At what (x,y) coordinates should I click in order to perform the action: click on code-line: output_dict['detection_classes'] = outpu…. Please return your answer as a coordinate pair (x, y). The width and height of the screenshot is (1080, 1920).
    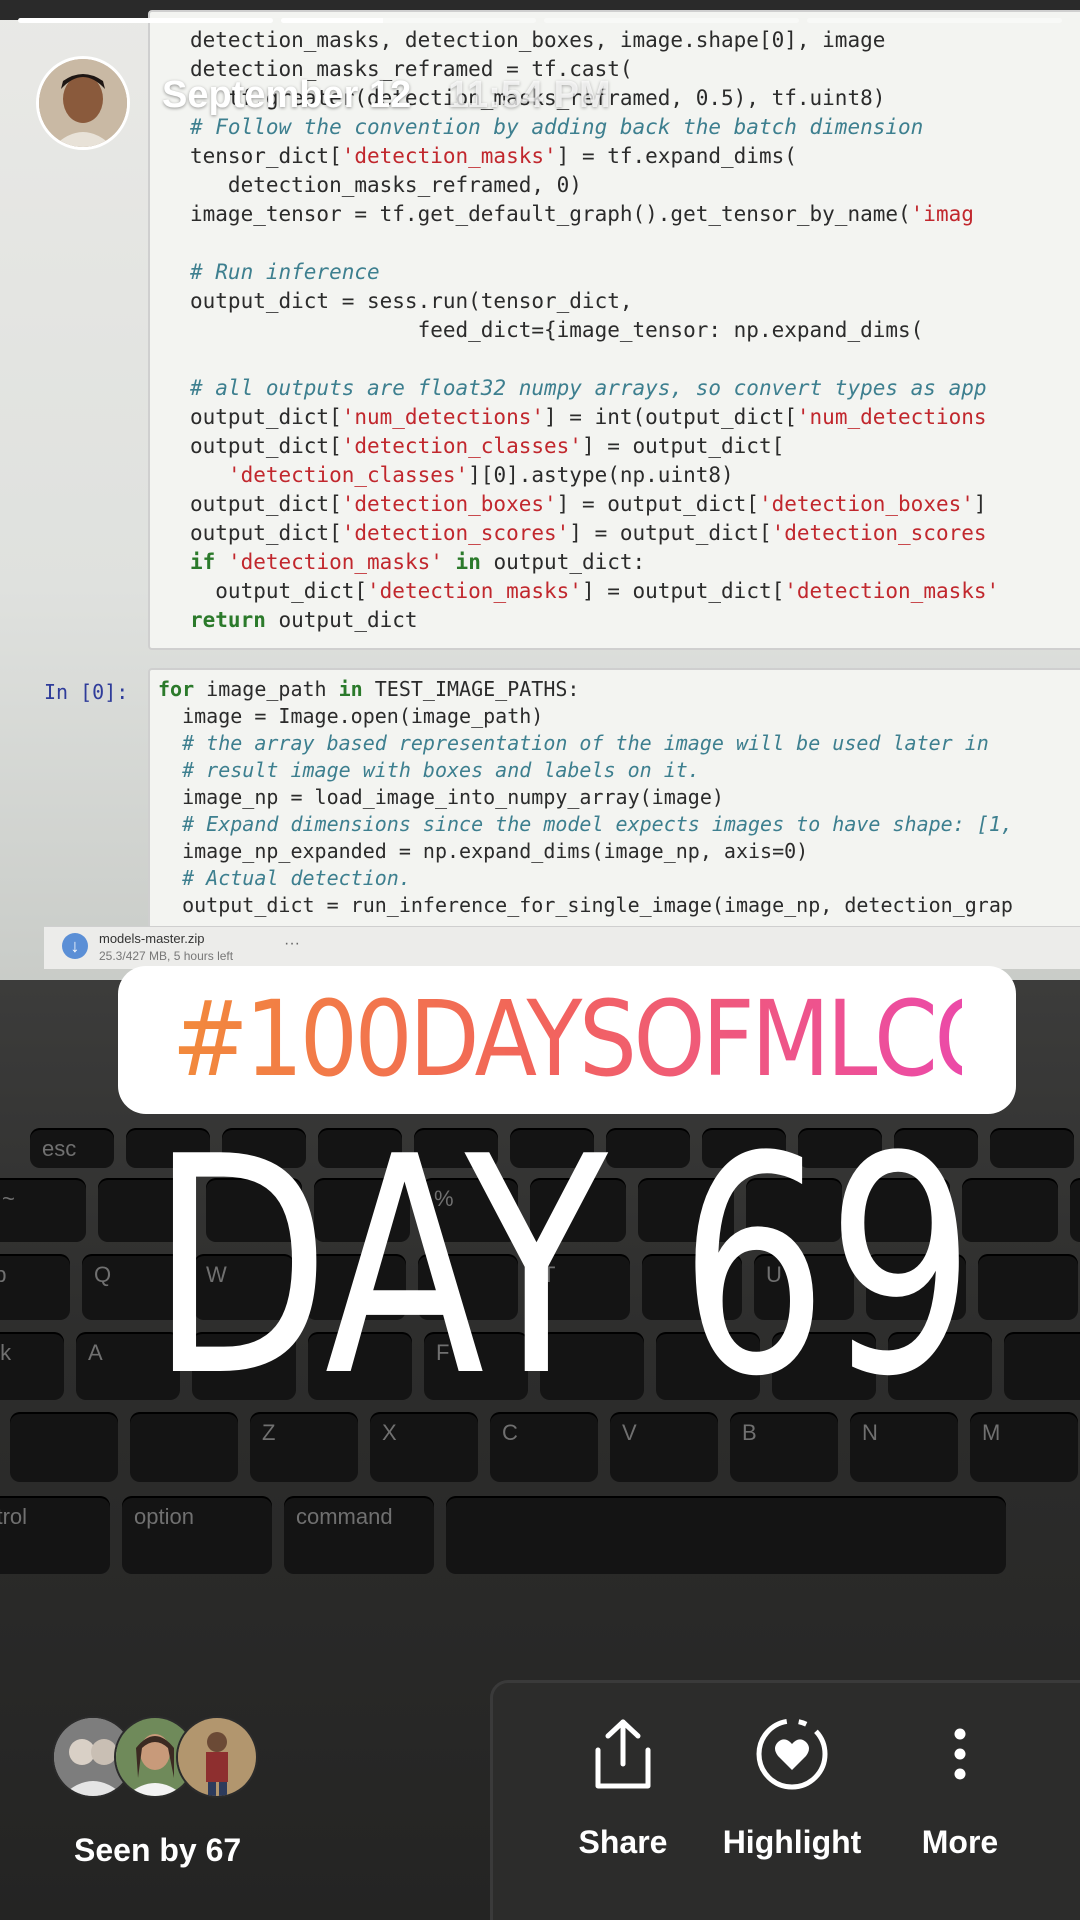
    Looking at the image, I should click on (487, 446).